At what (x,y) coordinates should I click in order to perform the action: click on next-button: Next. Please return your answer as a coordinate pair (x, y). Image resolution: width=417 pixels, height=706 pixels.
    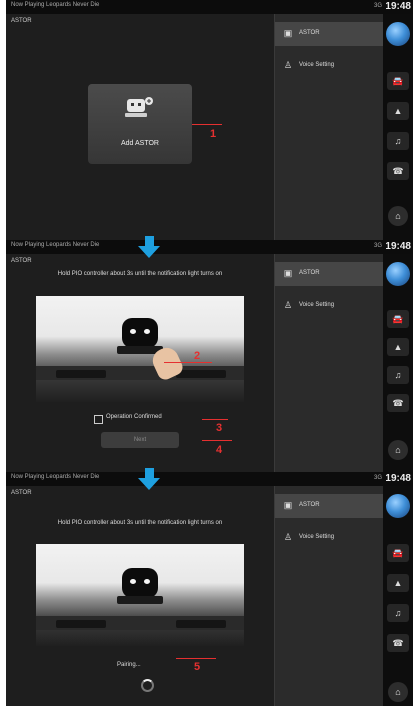
    Looking at the image, I should click on (140, 440).